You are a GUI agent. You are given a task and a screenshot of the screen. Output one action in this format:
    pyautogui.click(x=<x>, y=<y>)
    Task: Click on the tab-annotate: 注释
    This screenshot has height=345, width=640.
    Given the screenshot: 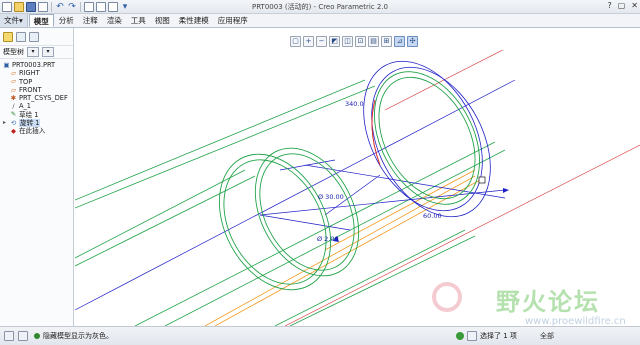 What is the action you would take?
    pyautogui.click(x=90, y=20)
    